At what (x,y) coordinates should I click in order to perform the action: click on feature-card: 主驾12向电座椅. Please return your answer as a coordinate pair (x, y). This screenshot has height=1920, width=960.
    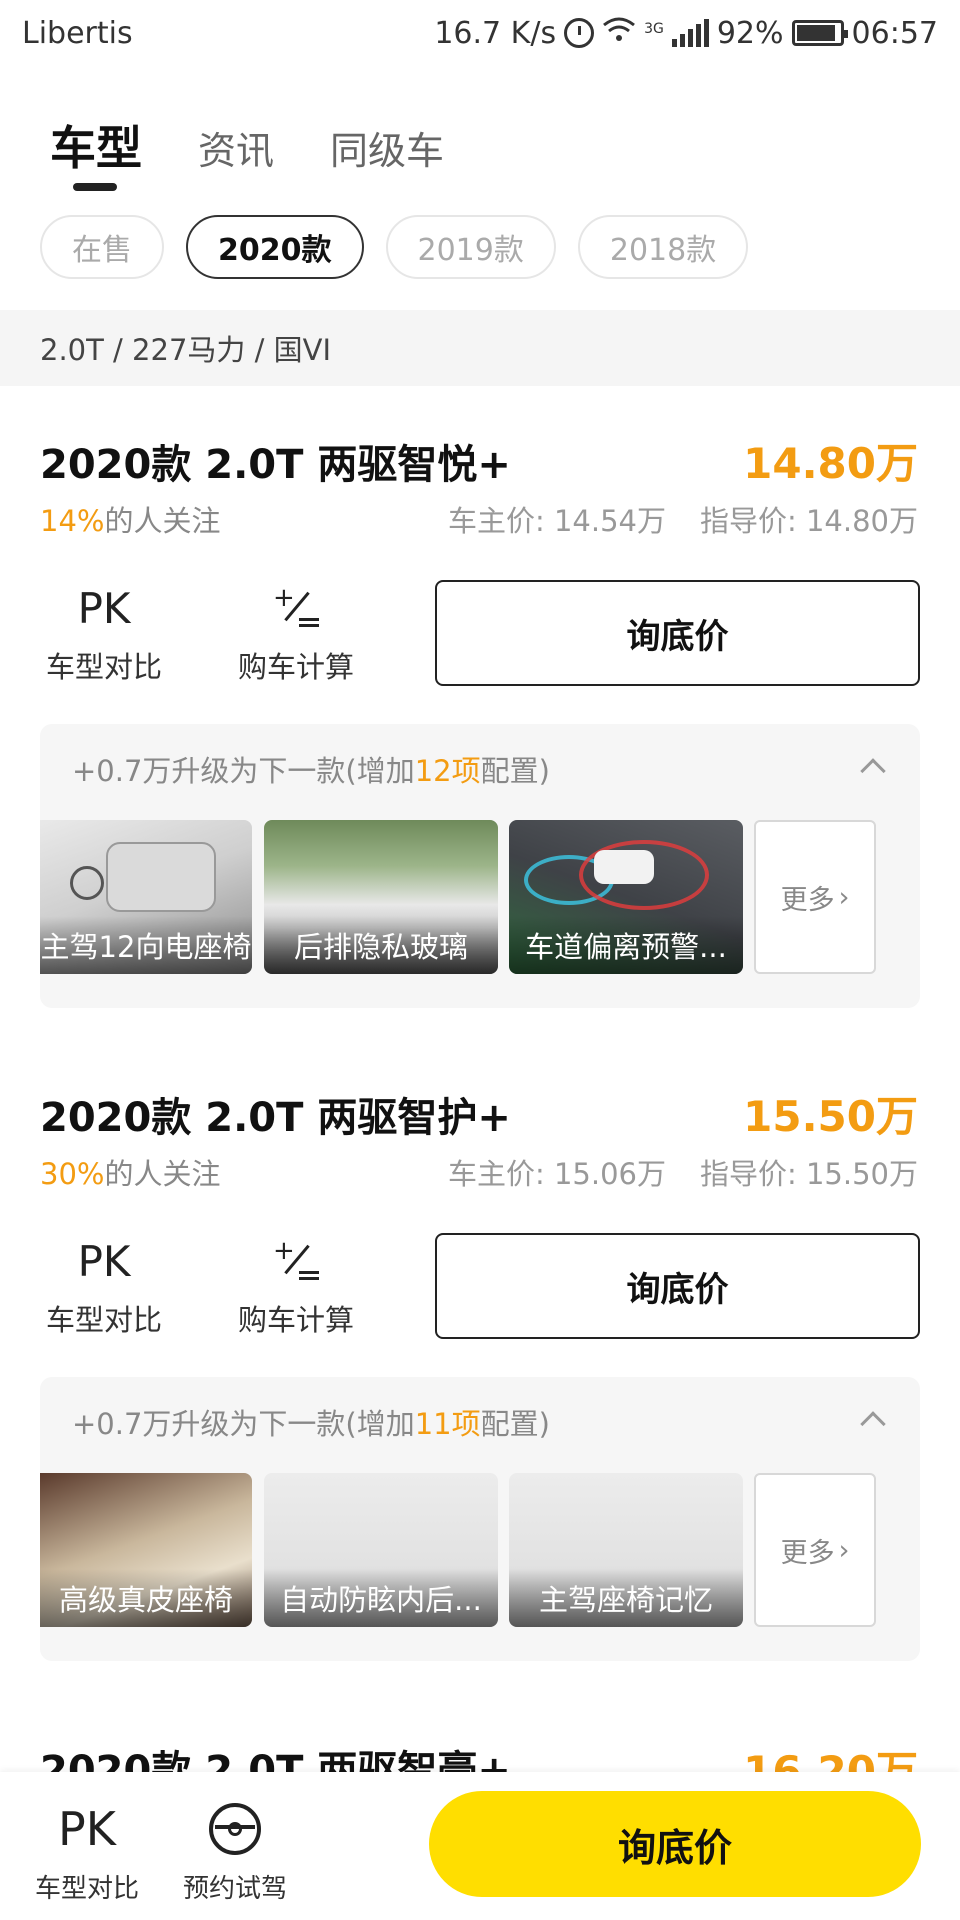
    Looking at the image, I should click on (146, 897).